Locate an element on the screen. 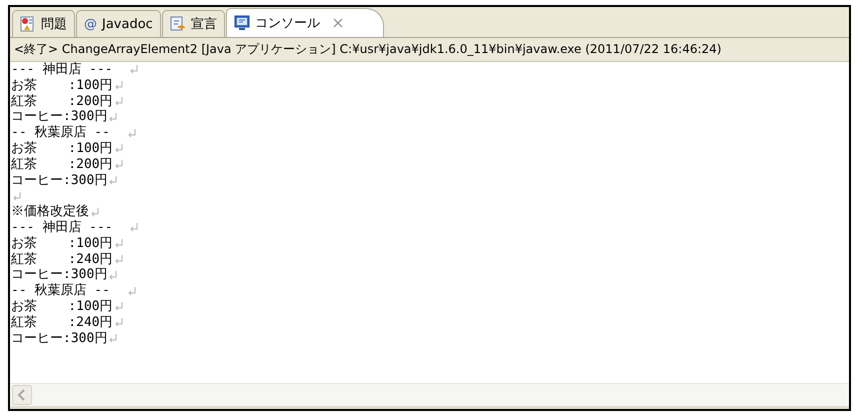  document-arrow-icon is located at coordinates (178, 24).